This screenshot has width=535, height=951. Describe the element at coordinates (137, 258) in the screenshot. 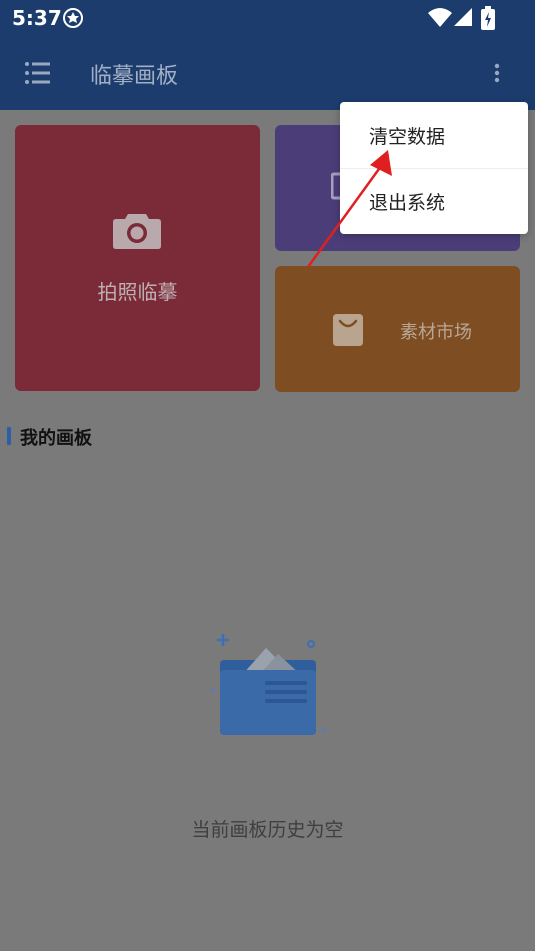

I see `photo-trace-card: 拍照临摹` at that location.